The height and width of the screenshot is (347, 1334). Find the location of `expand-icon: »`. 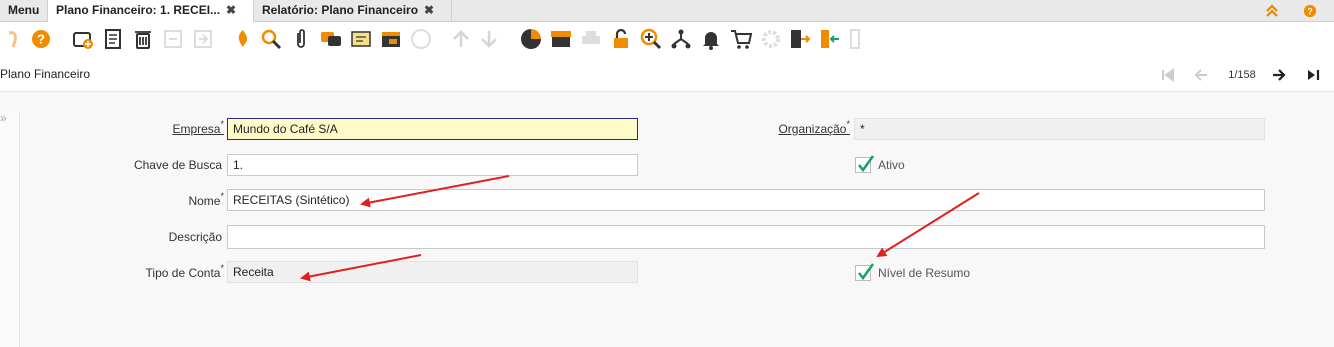

expand-icon: » is located at coordinates (3, 118).